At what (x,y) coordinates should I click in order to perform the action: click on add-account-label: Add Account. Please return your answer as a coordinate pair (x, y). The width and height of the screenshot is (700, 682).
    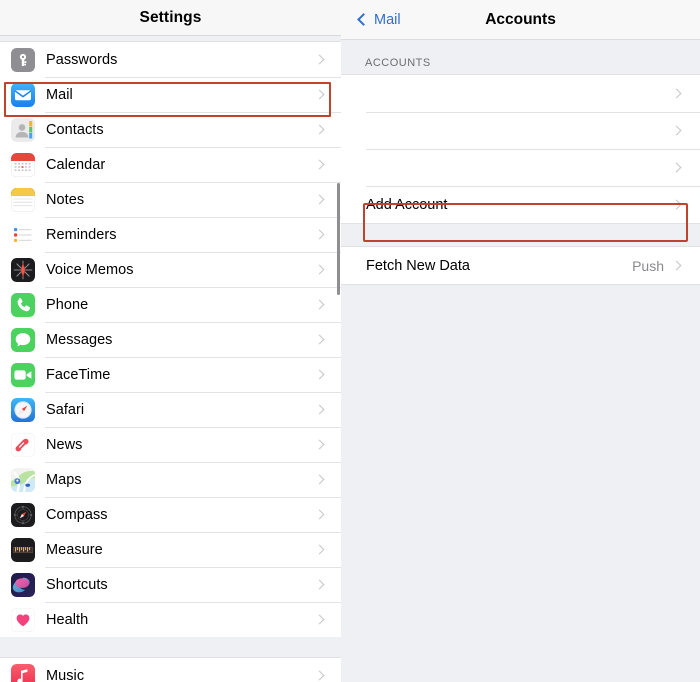
    Looking at the image, I should click on (407, 204).